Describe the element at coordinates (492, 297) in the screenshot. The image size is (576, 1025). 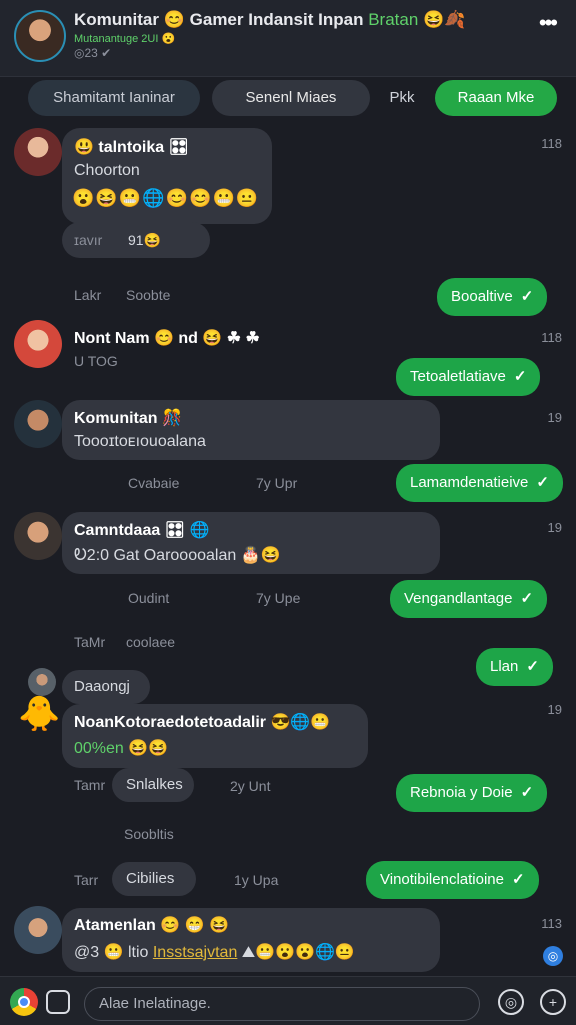
I see `outgoing-bubble: Booaltive ✓` at that location.